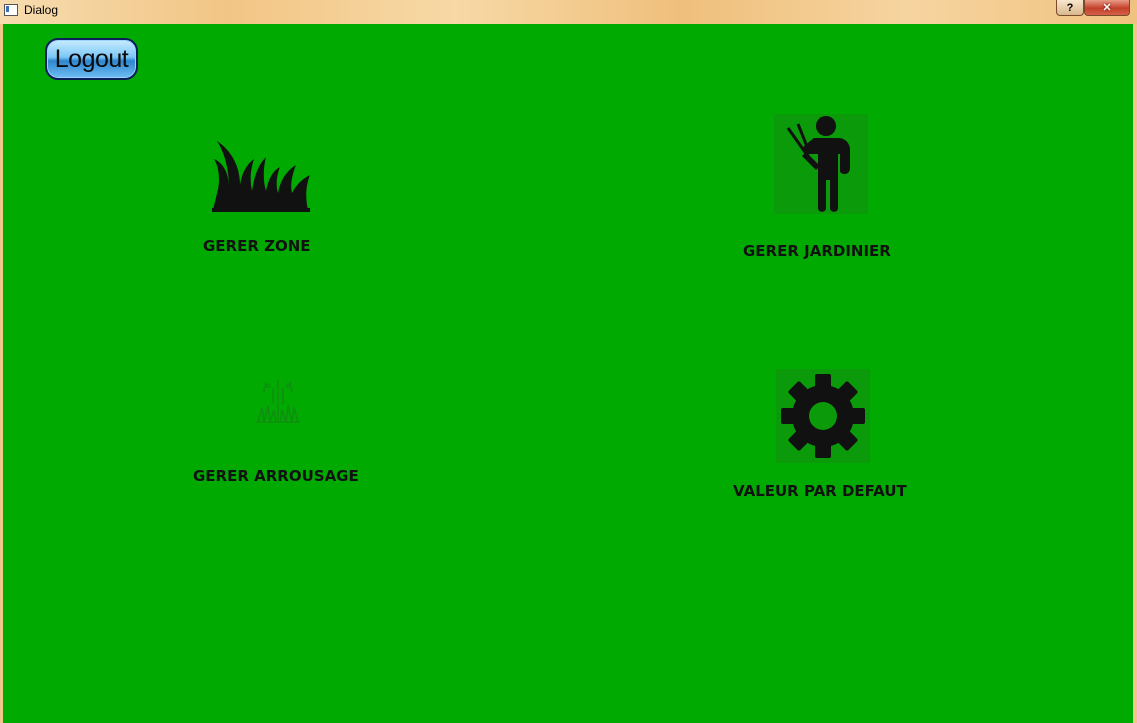 The image size is (1137, 723). I want to click on logout-button: Logout, so click(91, 59).